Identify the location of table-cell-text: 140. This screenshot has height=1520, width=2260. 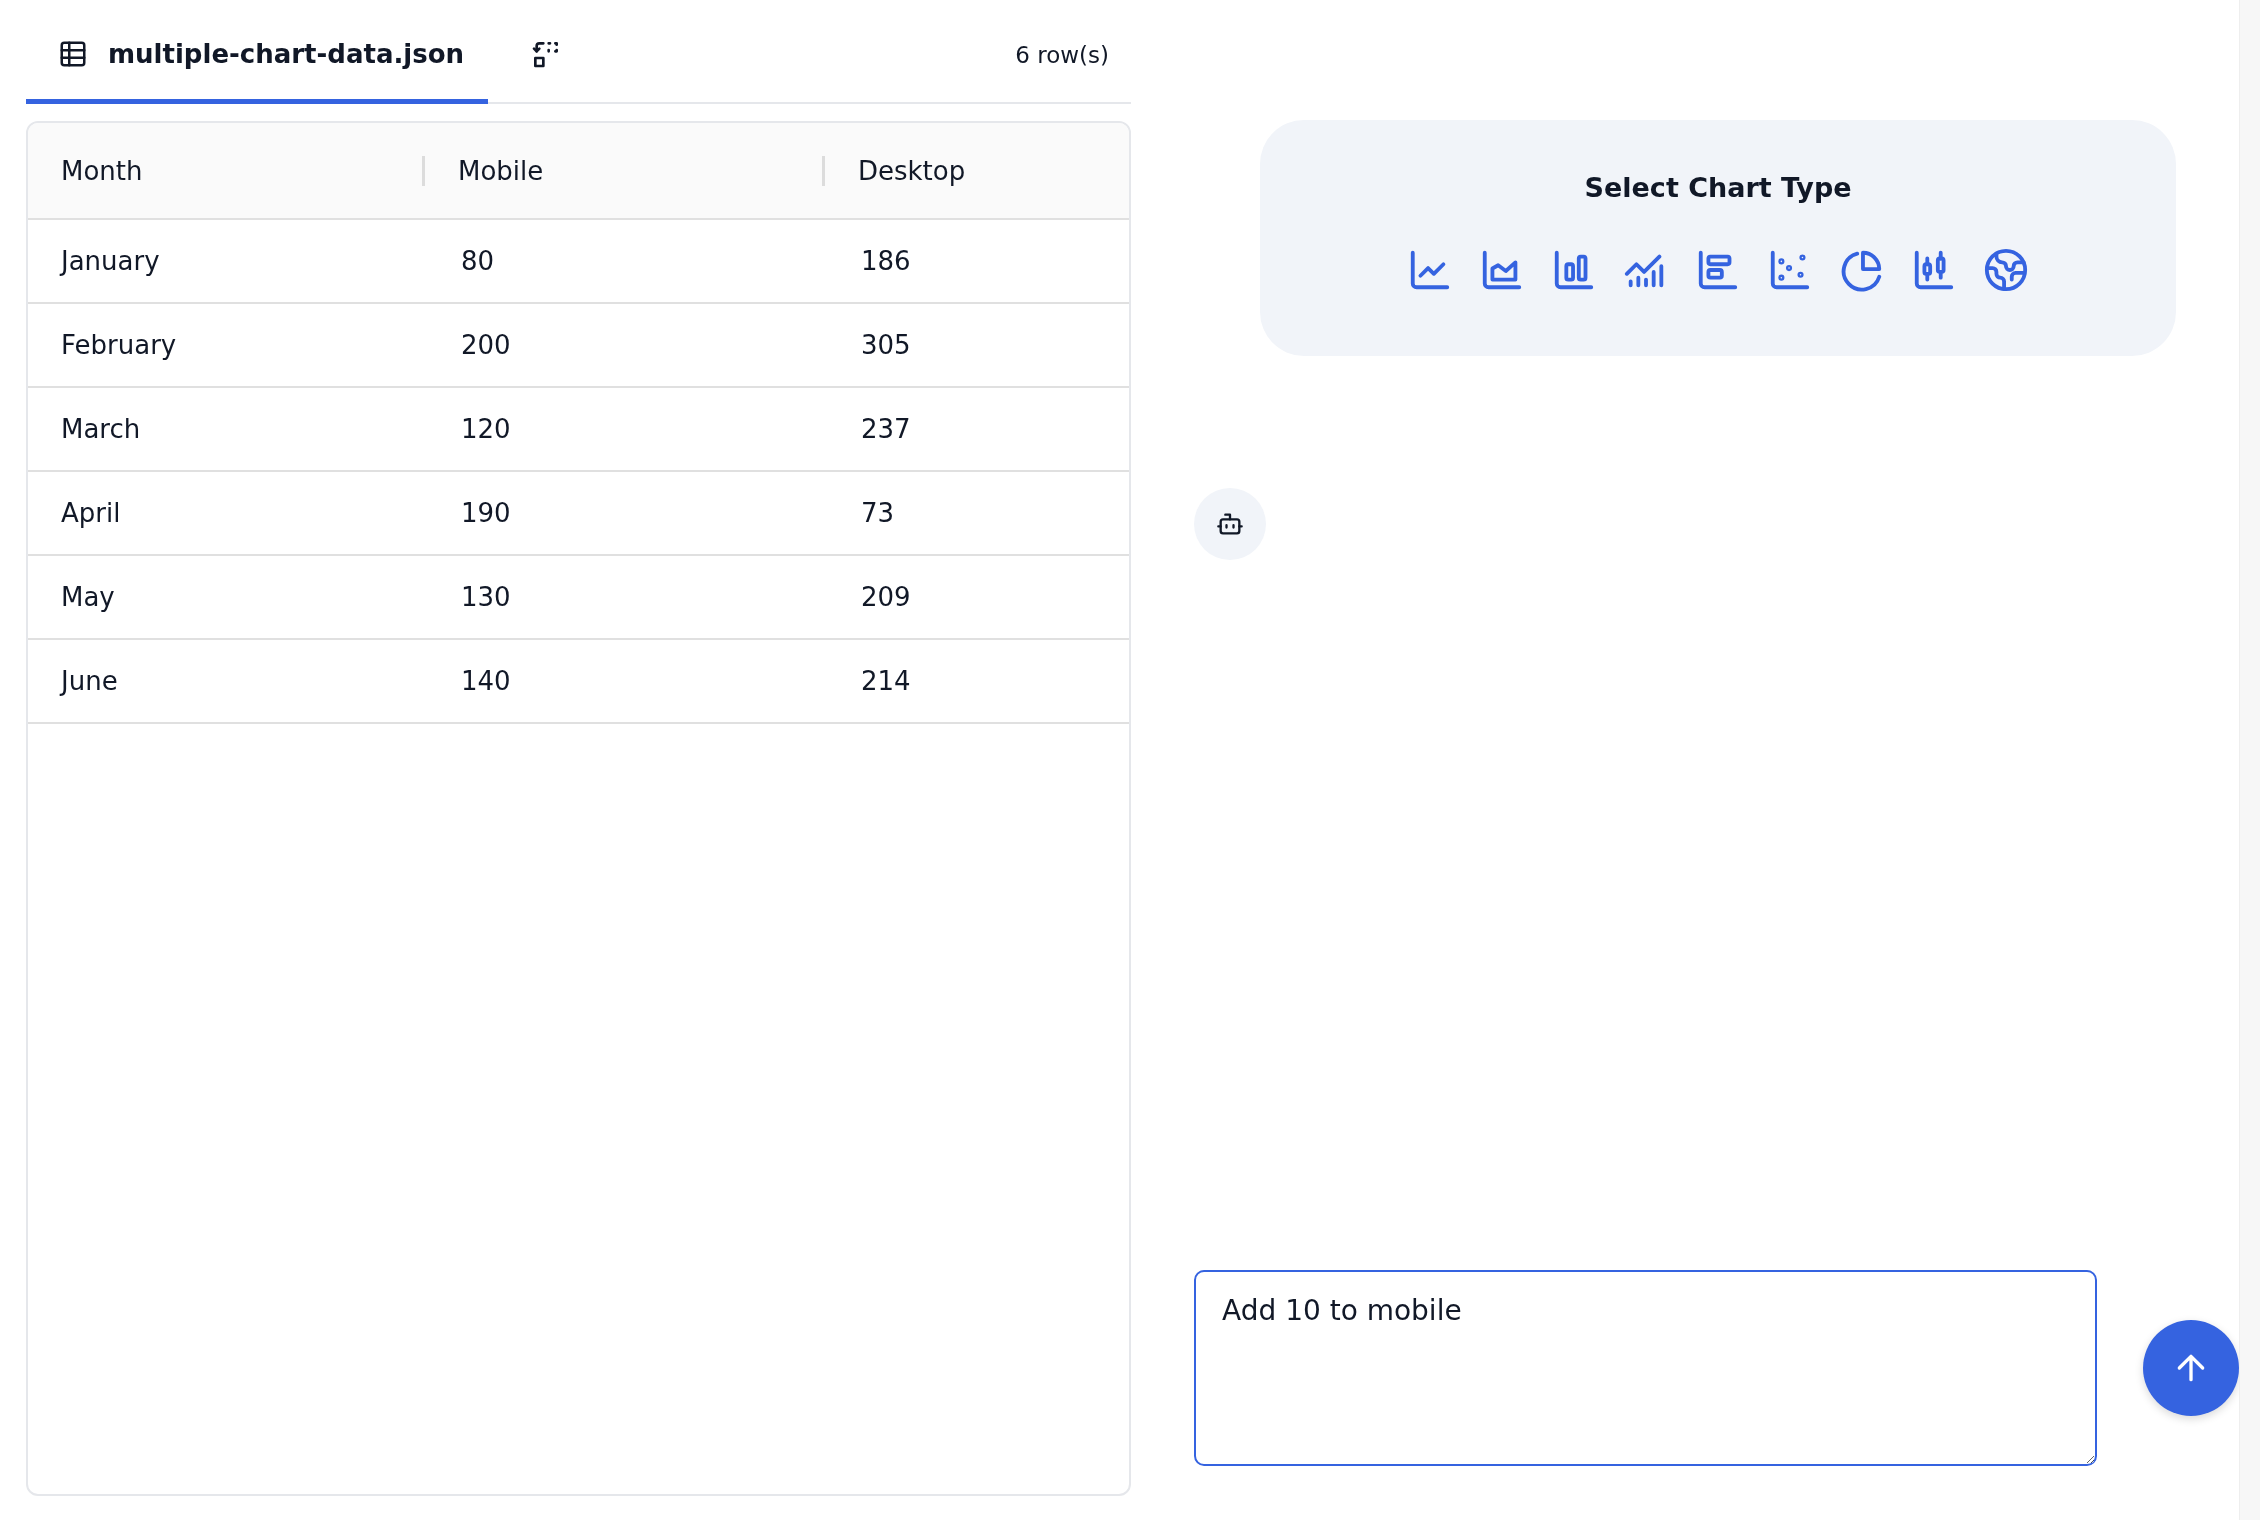
(486, 681).